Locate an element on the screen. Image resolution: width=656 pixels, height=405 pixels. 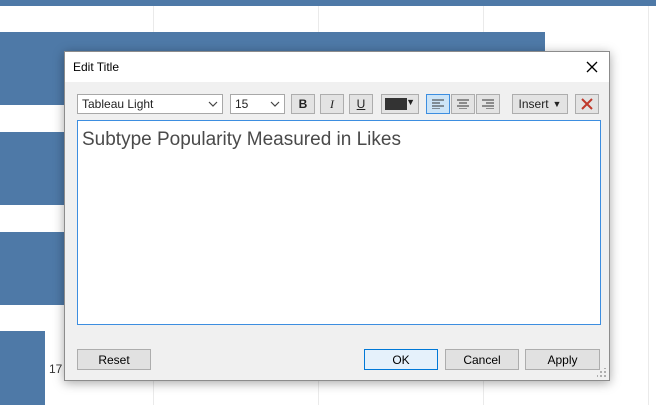
cancel-label: Cancel is located at coordinates (482, 359).